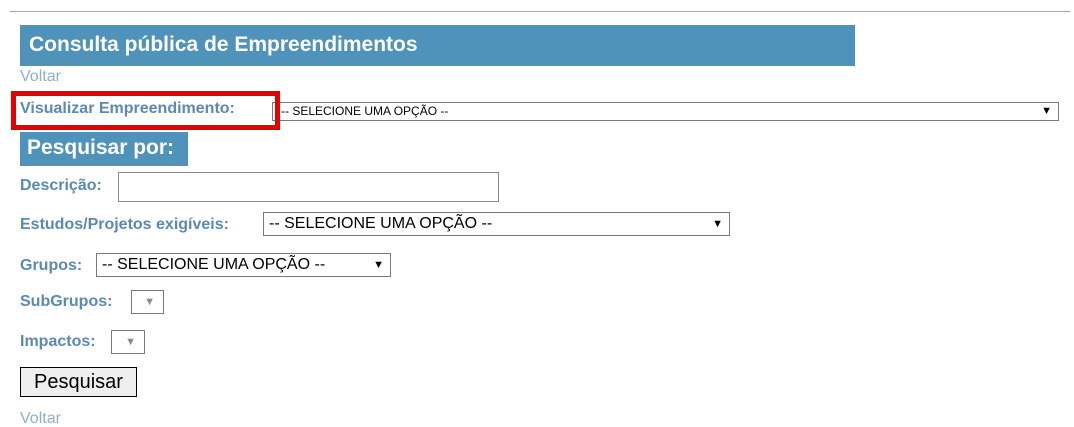 The height and width of the screenshot is (427, 1074). What do you see at coordinates (40, 418) in the screenshot?
I see `back-link-bottom: Voltar` at bounding box center [40, 418].